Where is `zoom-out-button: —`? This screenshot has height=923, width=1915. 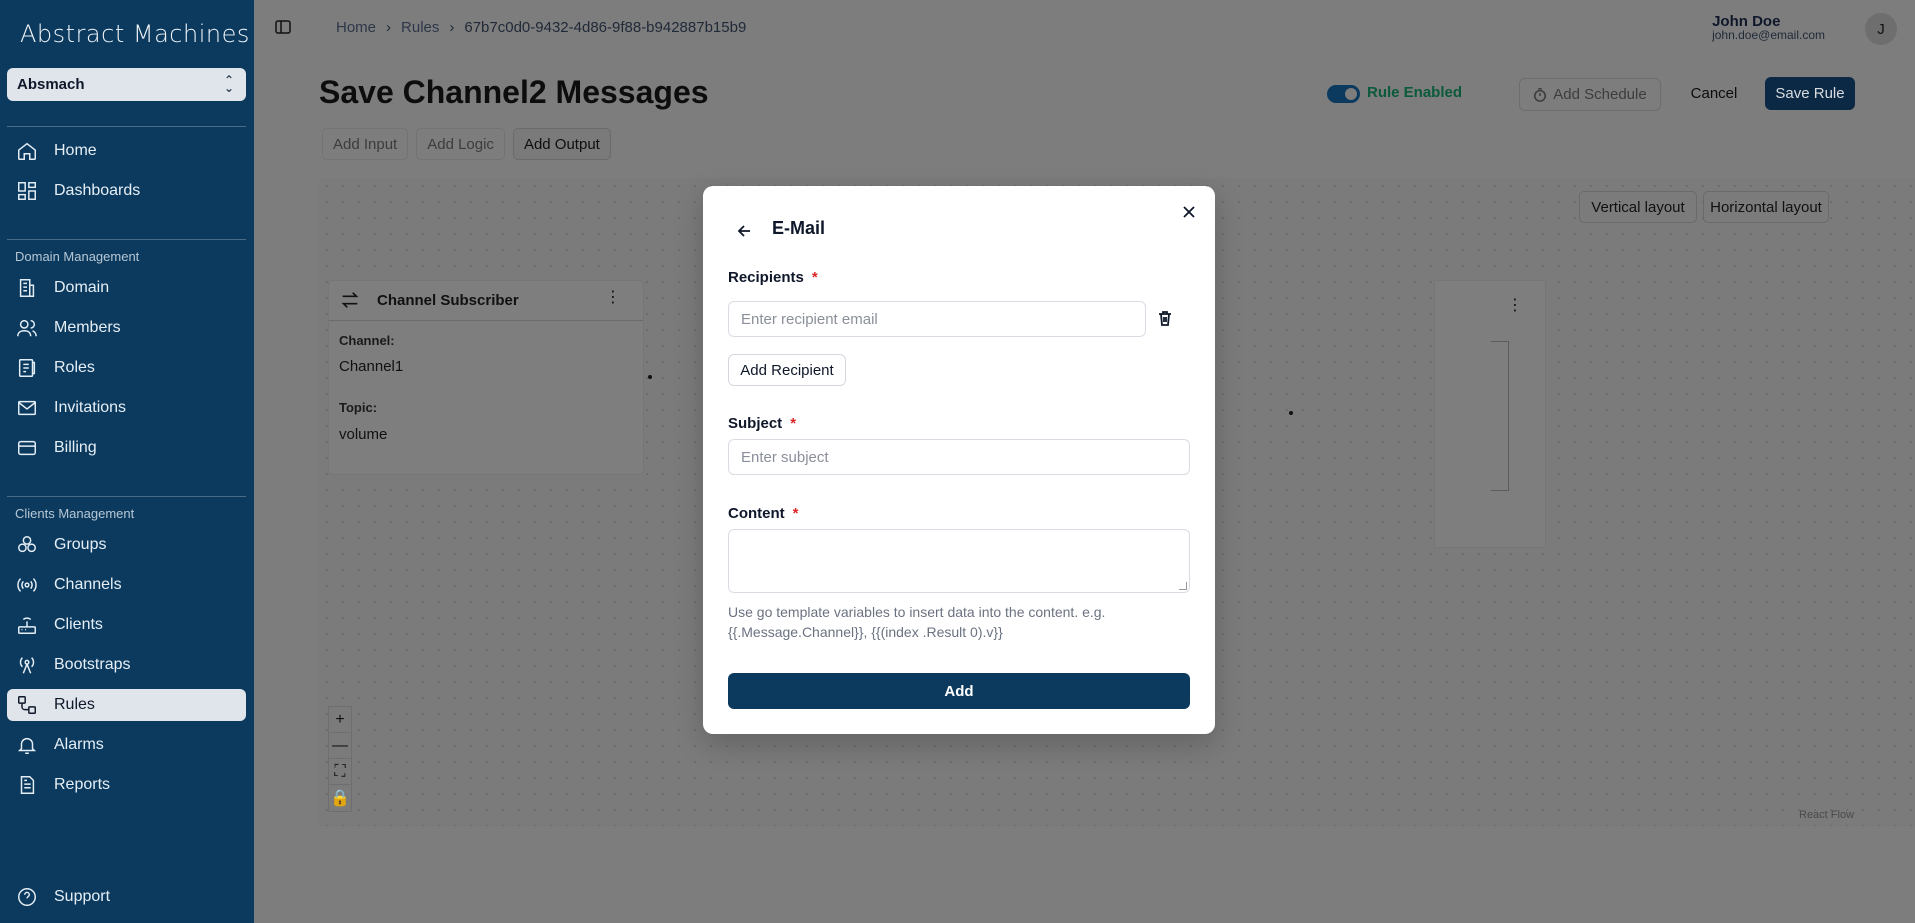 zoom-out-button: — is located at coordinates (340, 746).